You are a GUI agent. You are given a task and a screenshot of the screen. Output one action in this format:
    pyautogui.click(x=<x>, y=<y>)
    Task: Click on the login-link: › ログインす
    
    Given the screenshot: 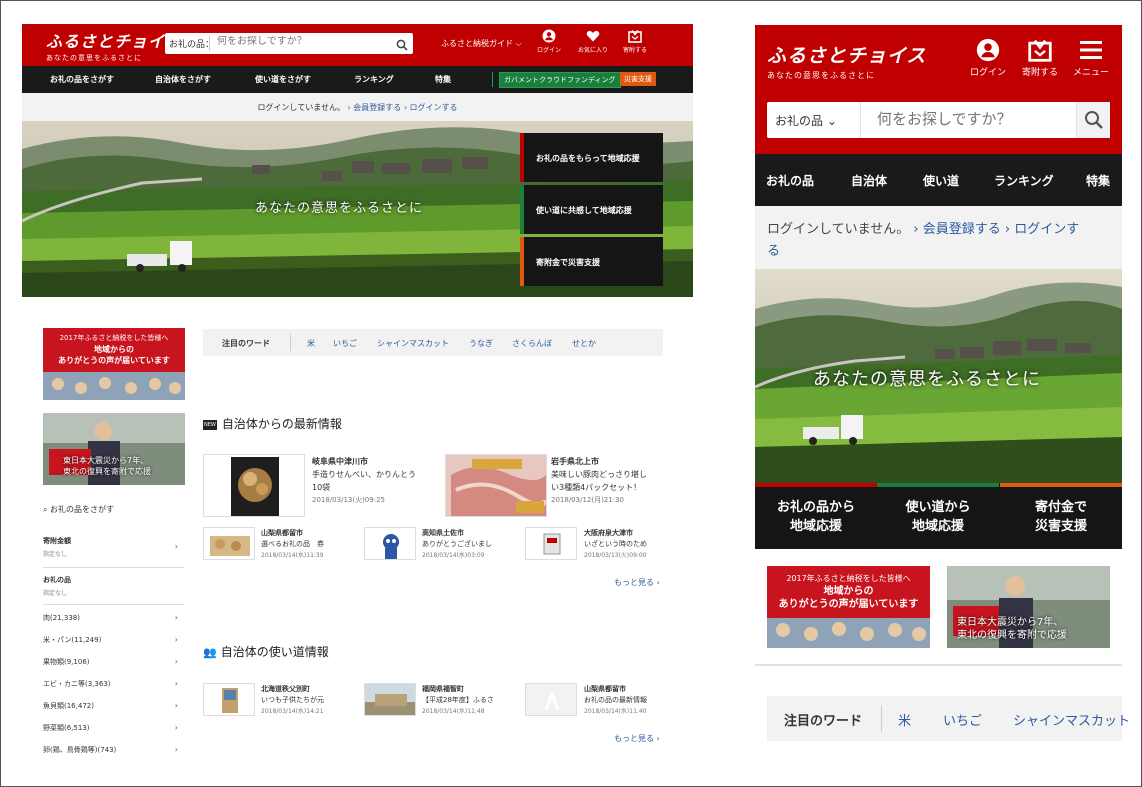 What is the action you would take?
    pyautogui.click(x=1042, y=229)
    